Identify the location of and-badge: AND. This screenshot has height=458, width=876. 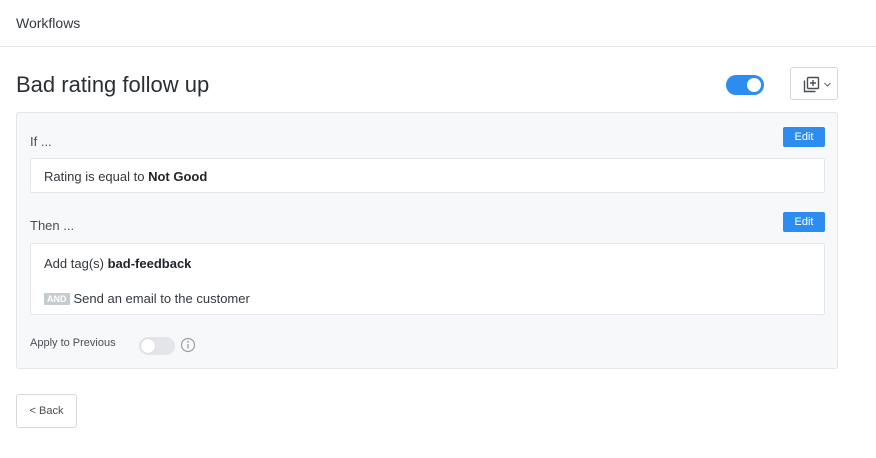
(57, 299).